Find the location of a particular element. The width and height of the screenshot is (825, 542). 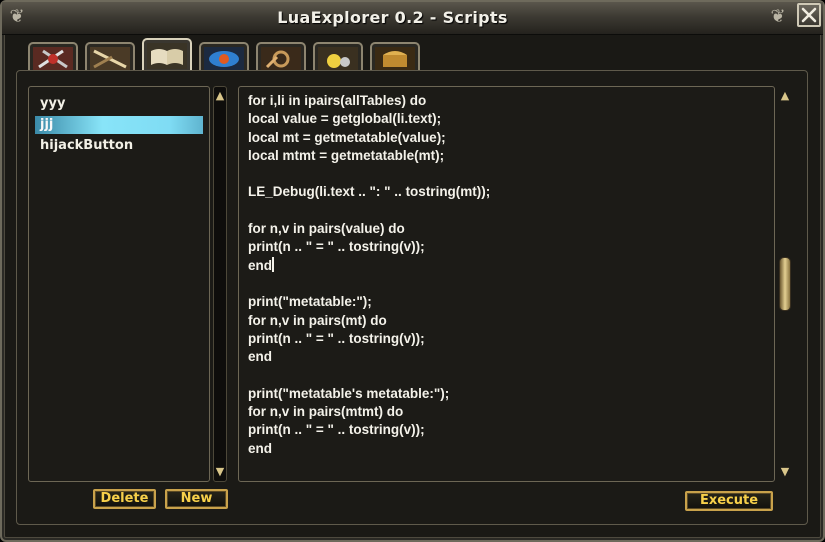

new-button: New is located at coordinates (196, 499).